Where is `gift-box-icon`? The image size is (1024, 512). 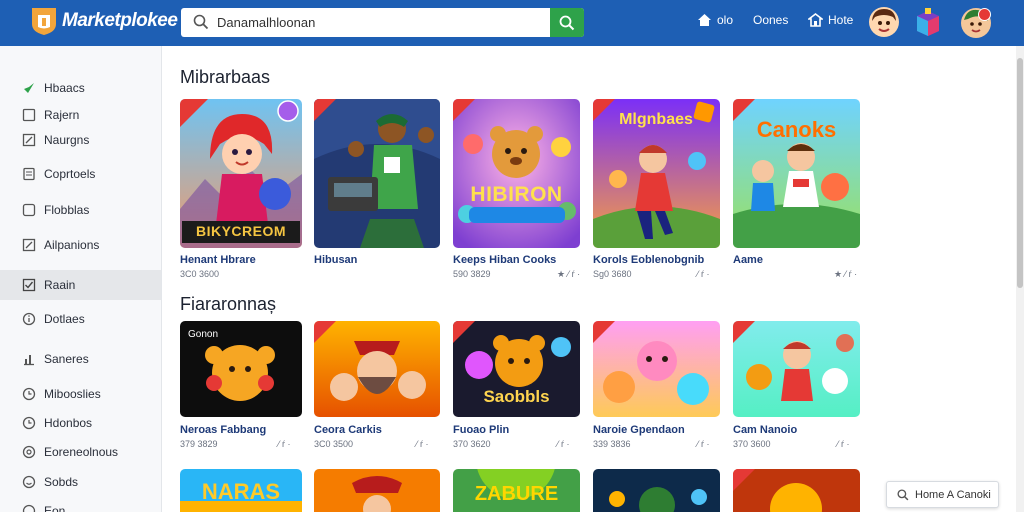 gift-box-icon is located at coordinates (928, 22).